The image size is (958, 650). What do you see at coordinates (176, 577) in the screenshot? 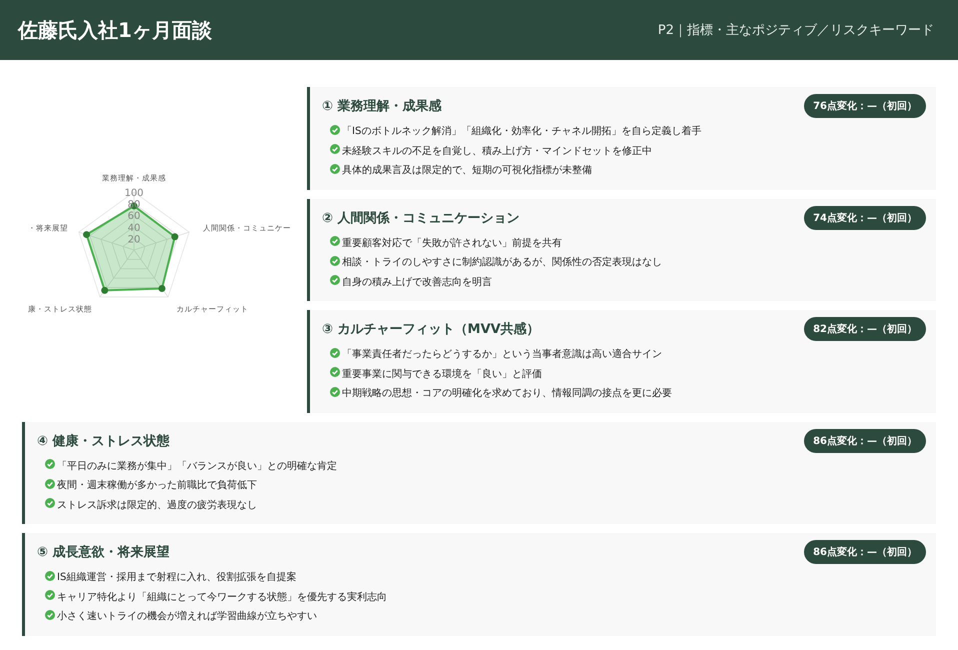
I see `point-text: IS組織運営・採用まで射程に入れ、役割拡張を自提案` at bounding box center [176, 577].